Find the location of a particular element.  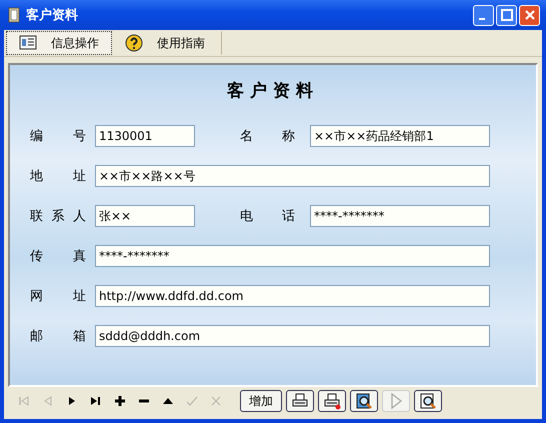

input-field: 张×× is located at coordinates (145, 216).